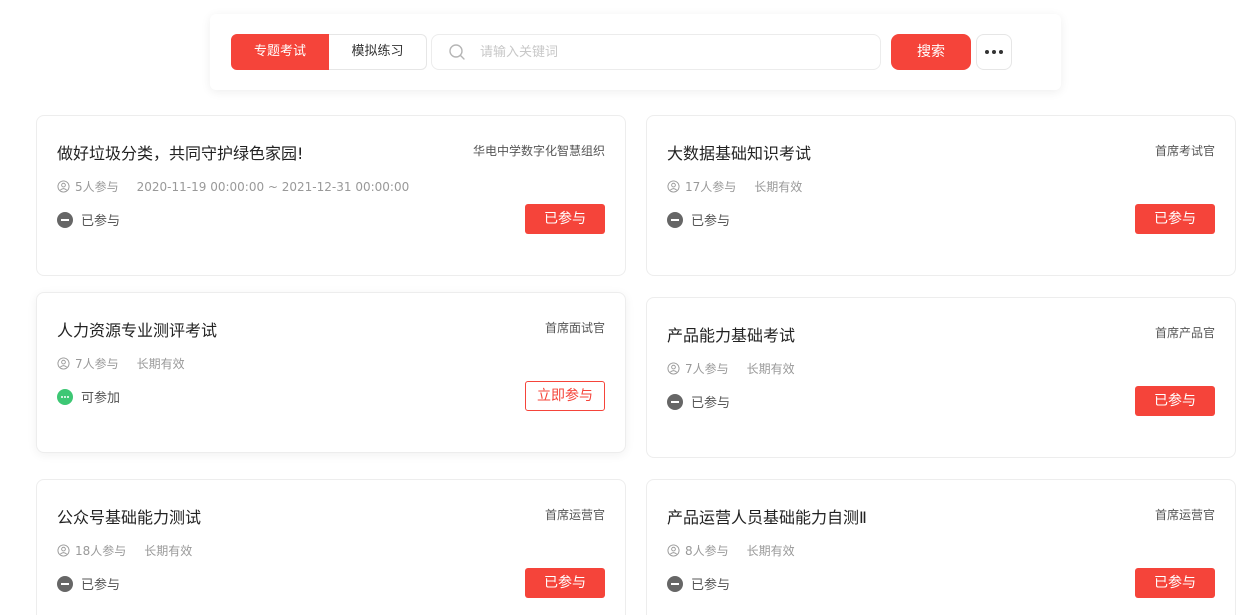 Image resolution: width=1258 pixels, height=615 pixels. I want to click on search-box, so click(656, 52).